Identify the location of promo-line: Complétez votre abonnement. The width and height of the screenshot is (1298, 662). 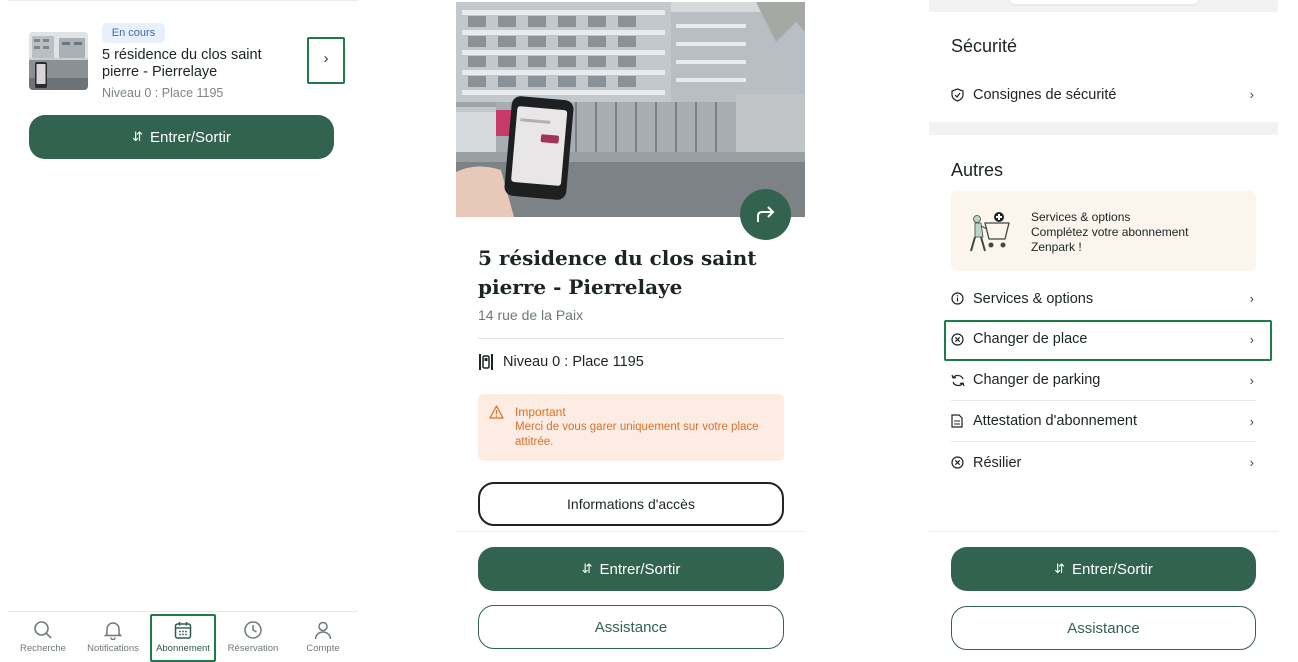
(1110, 232).